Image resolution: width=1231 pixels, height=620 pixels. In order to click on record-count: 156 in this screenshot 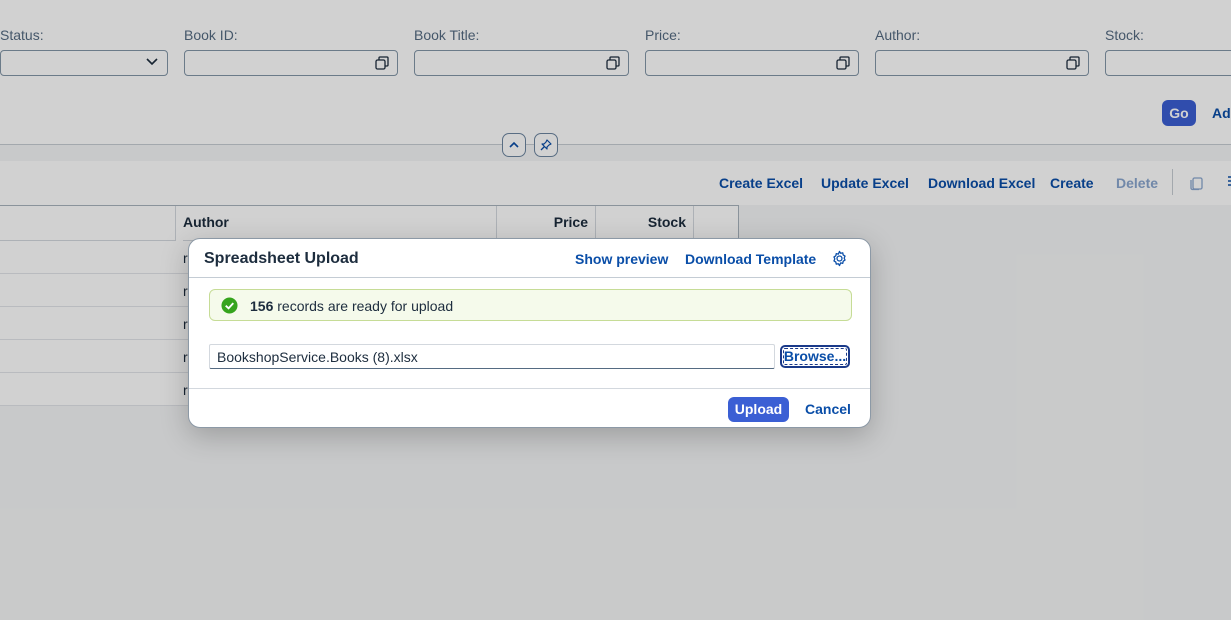, I will do `click(262, 306)`.